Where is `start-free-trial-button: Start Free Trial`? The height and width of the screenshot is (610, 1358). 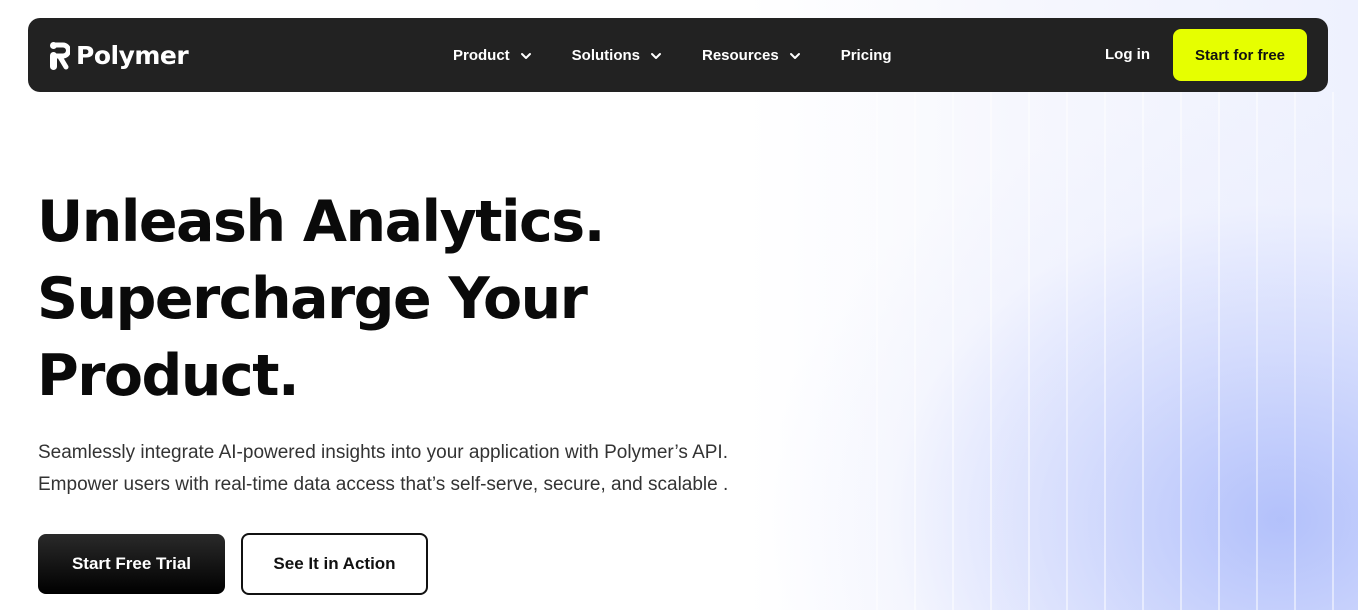 start-free-trial-button: Start Free Trial is located at coordinates (131, 564).